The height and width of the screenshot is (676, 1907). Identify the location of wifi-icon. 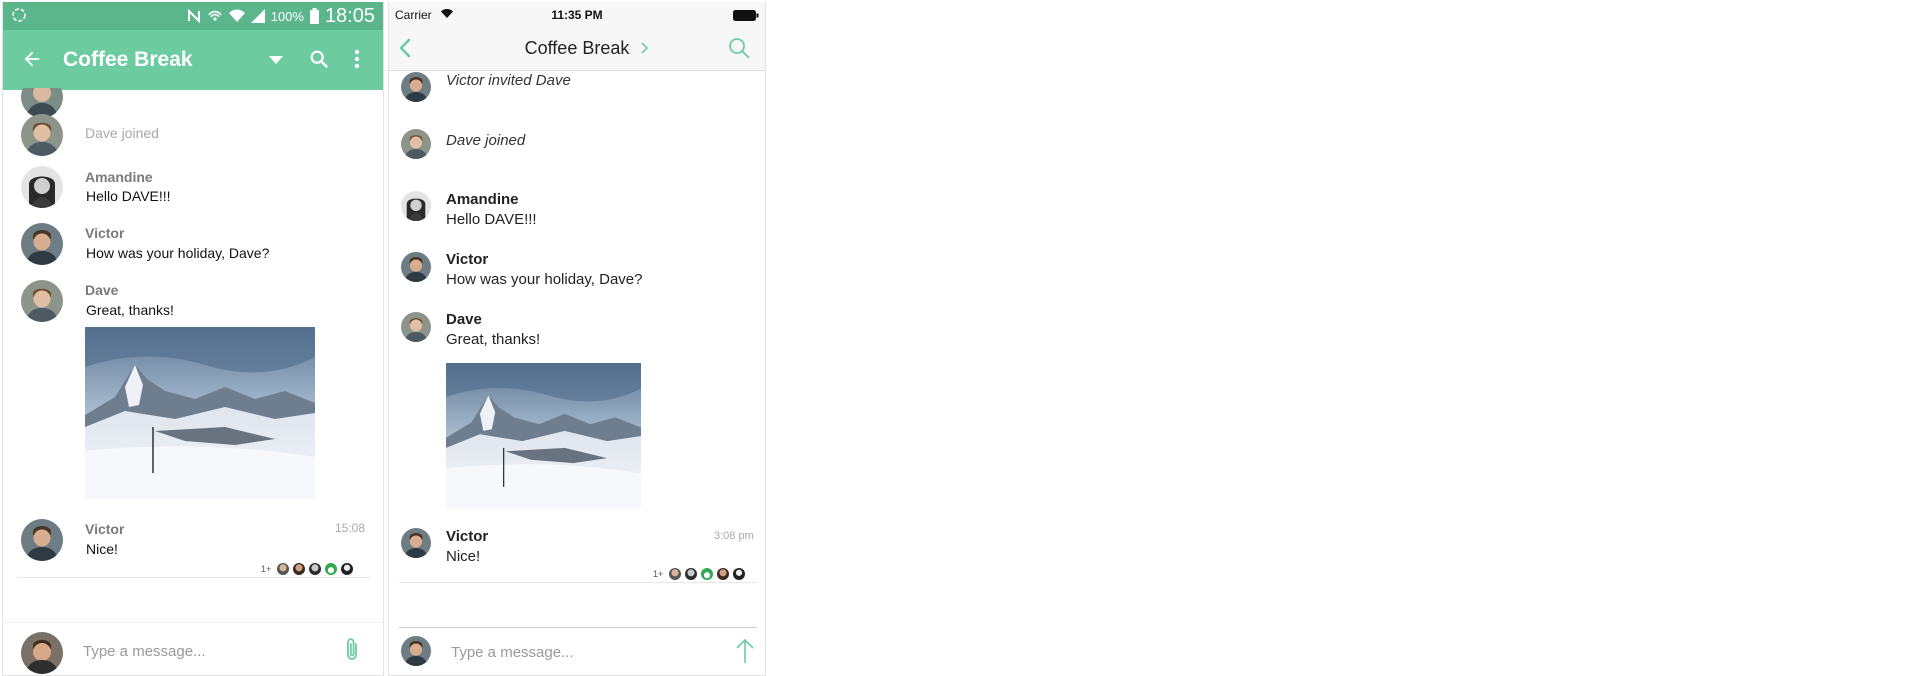
(236, 16).